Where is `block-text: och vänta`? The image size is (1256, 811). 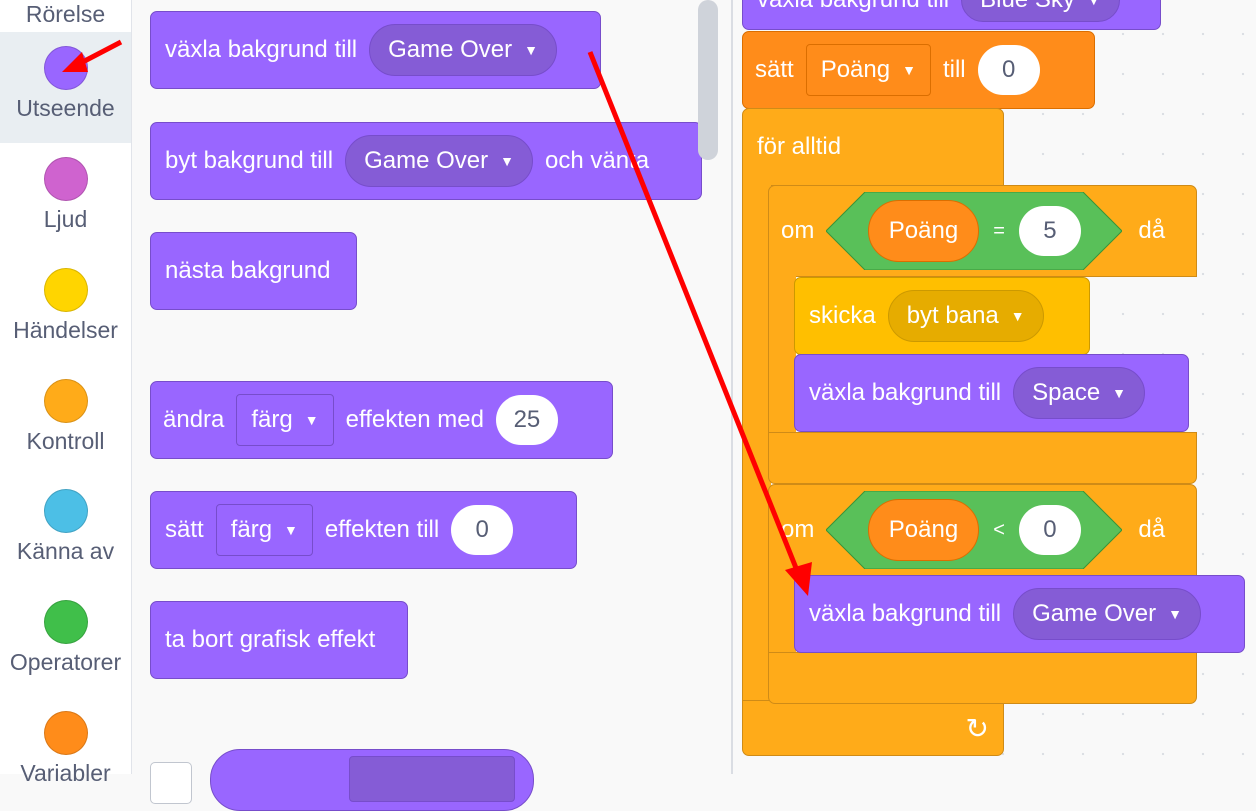 block-text: och vänta is located at coordinates (597, 160).